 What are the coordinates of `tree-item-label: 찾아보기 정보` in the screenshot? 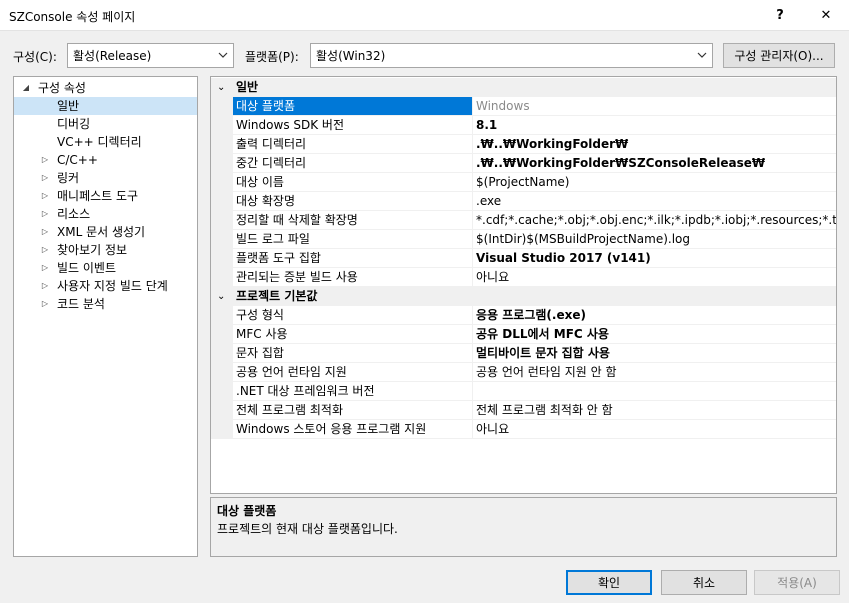 It's located at (92, 250).